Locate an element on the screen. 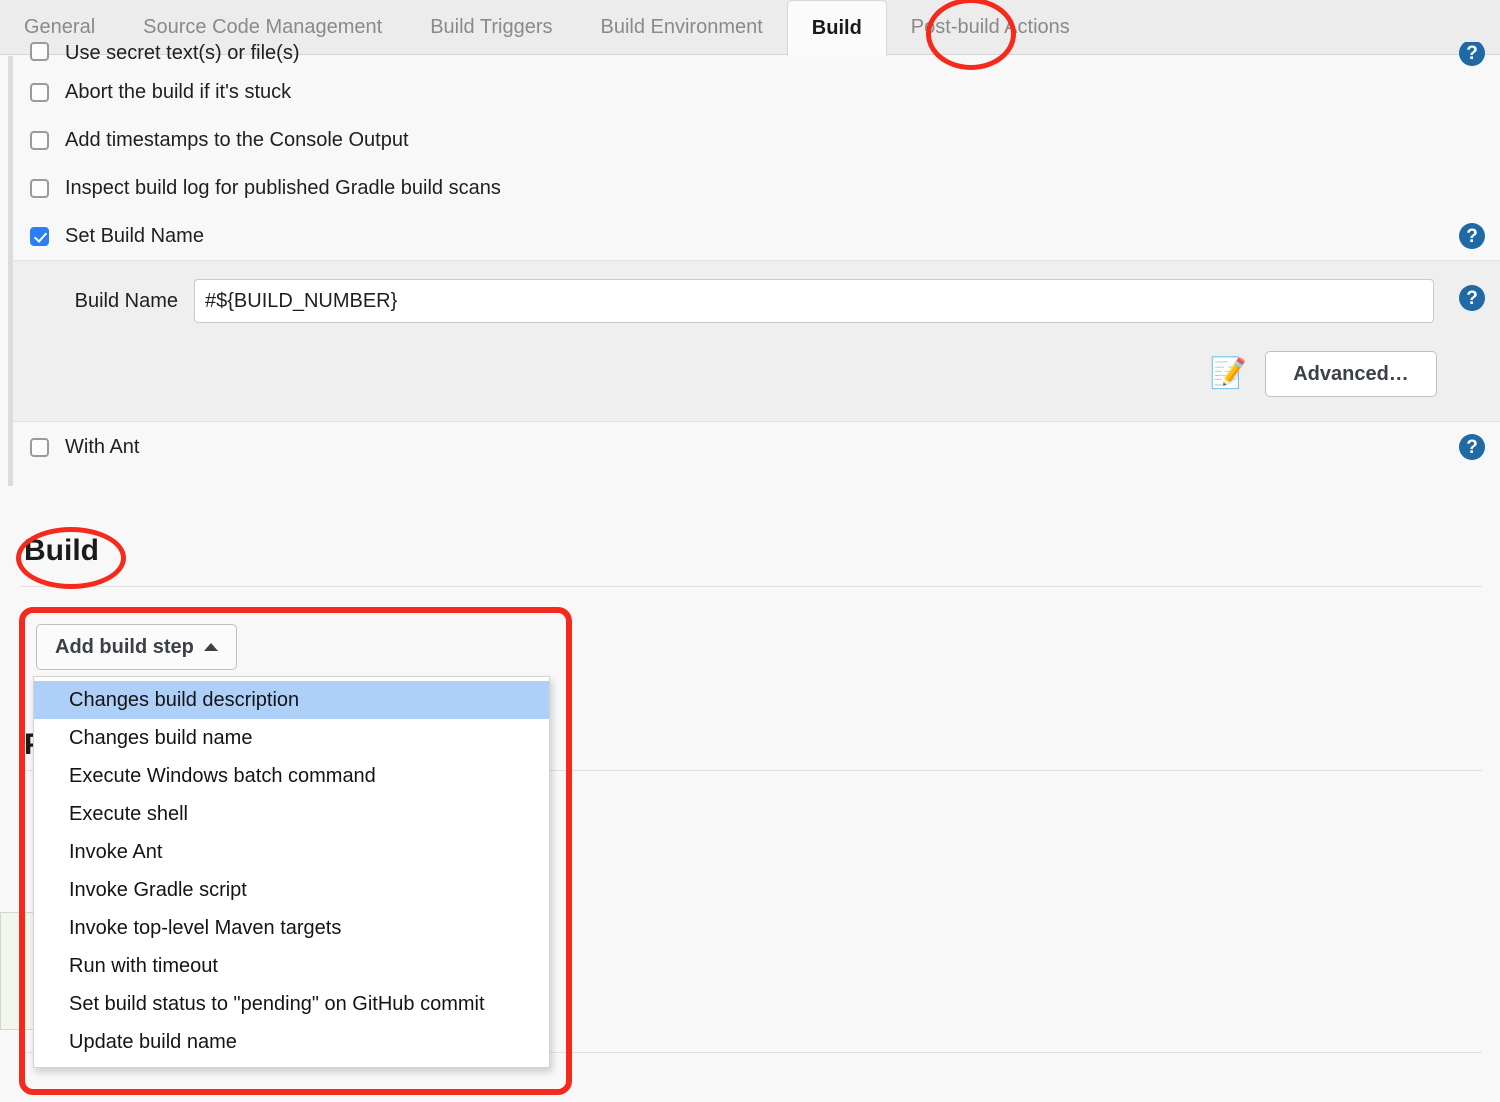 The height and width of the screenshot is (1102, 1500). build-name-input is located at coordinates (814, 301).